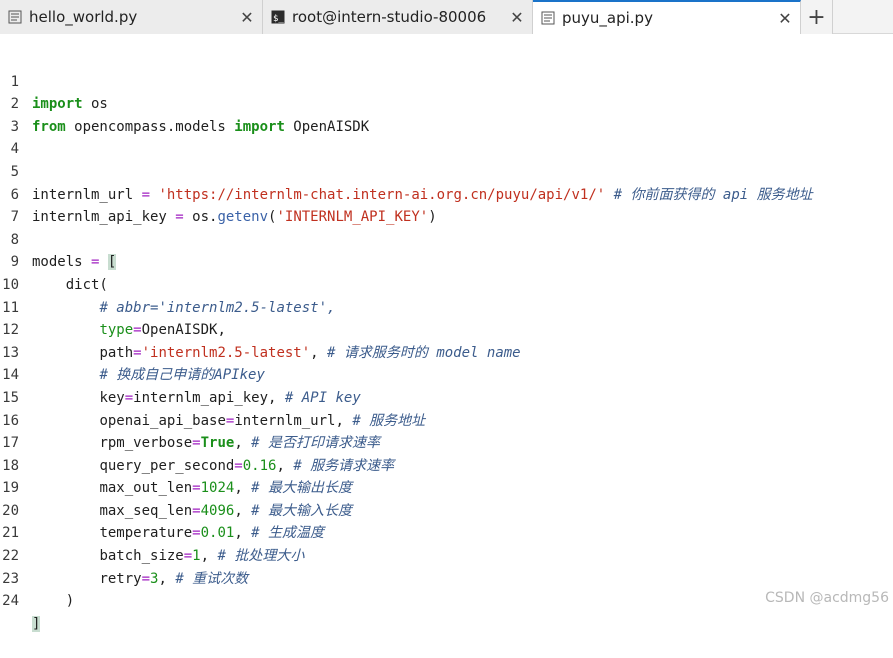 The width and height of the screenshot is (893, 658). I want to click on code-line: 7, so click(446, 204).